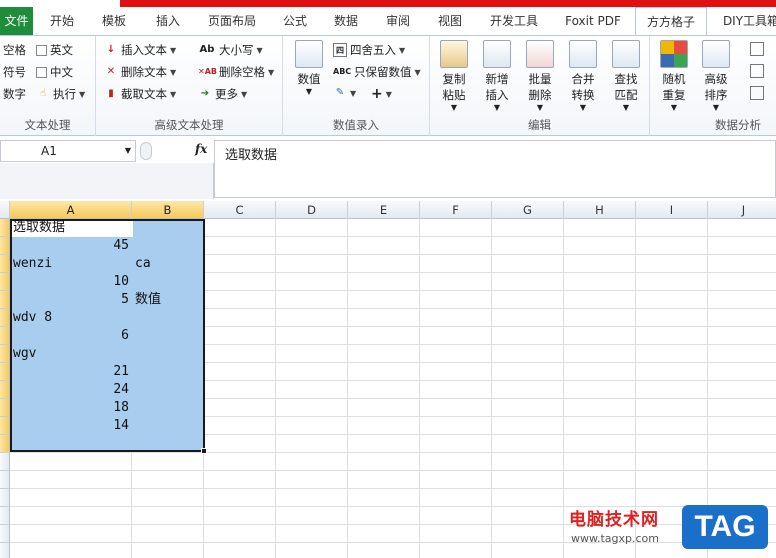  I want to click on advanced-sort-button: 高级 排序 ▼, so click(716, 76).